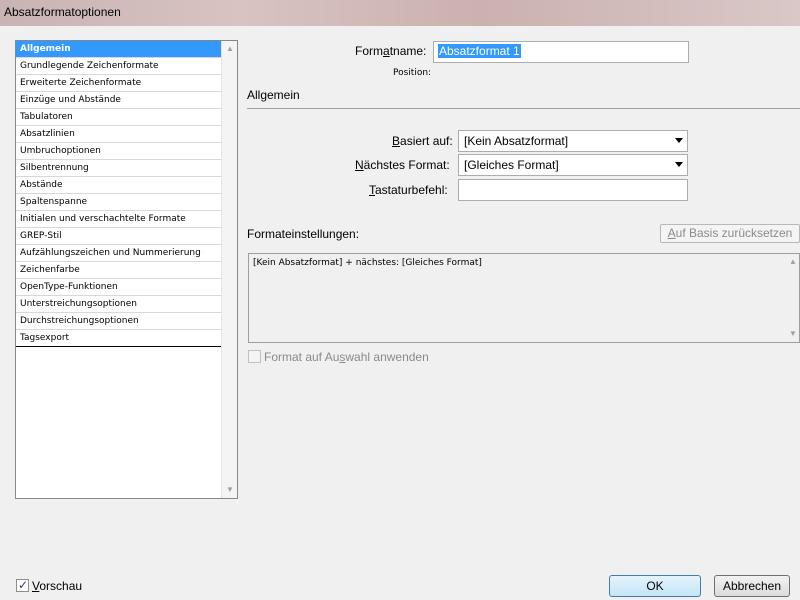 This screenshot has width=800, height=600. What do you see at coordinates (479, 51) in the screenshot?
I see `formatname-value: Absatzformat 1` at bounding box center [479, 51].